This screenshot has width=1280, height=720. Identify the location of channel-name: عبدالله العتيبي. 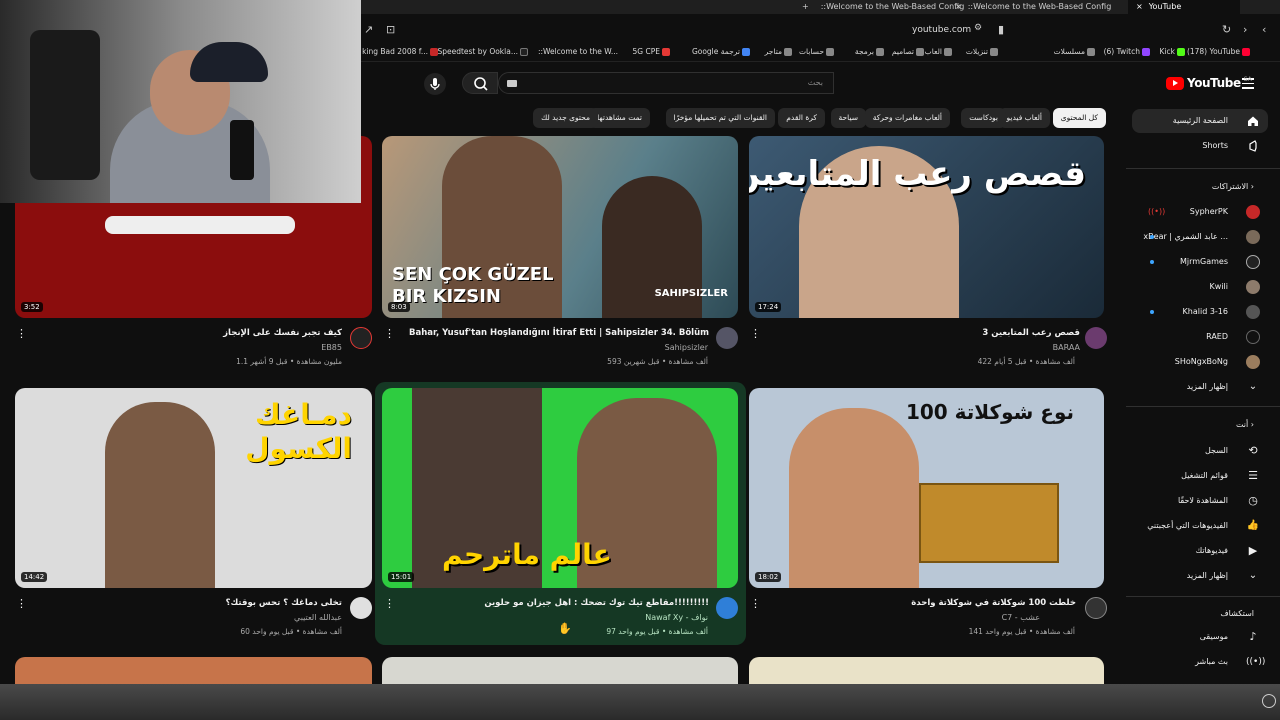
(318, 617).